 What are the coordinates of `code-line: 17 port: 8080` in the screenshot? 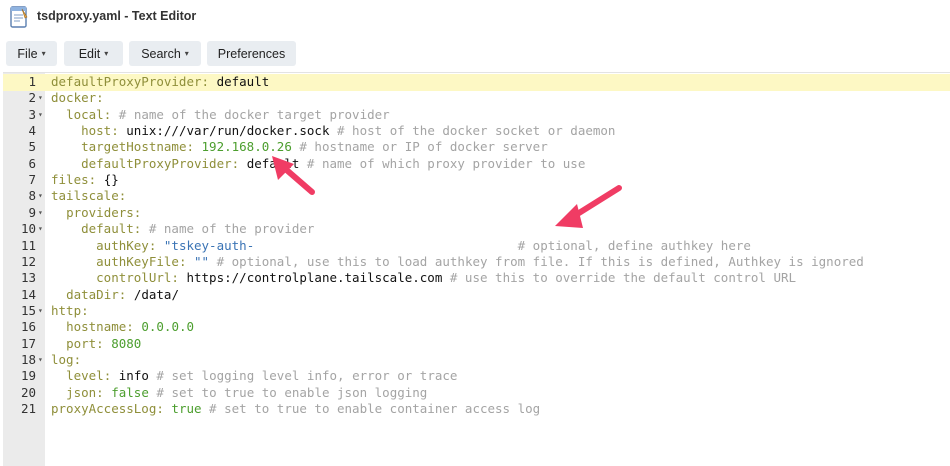 It's located at (476, 344).